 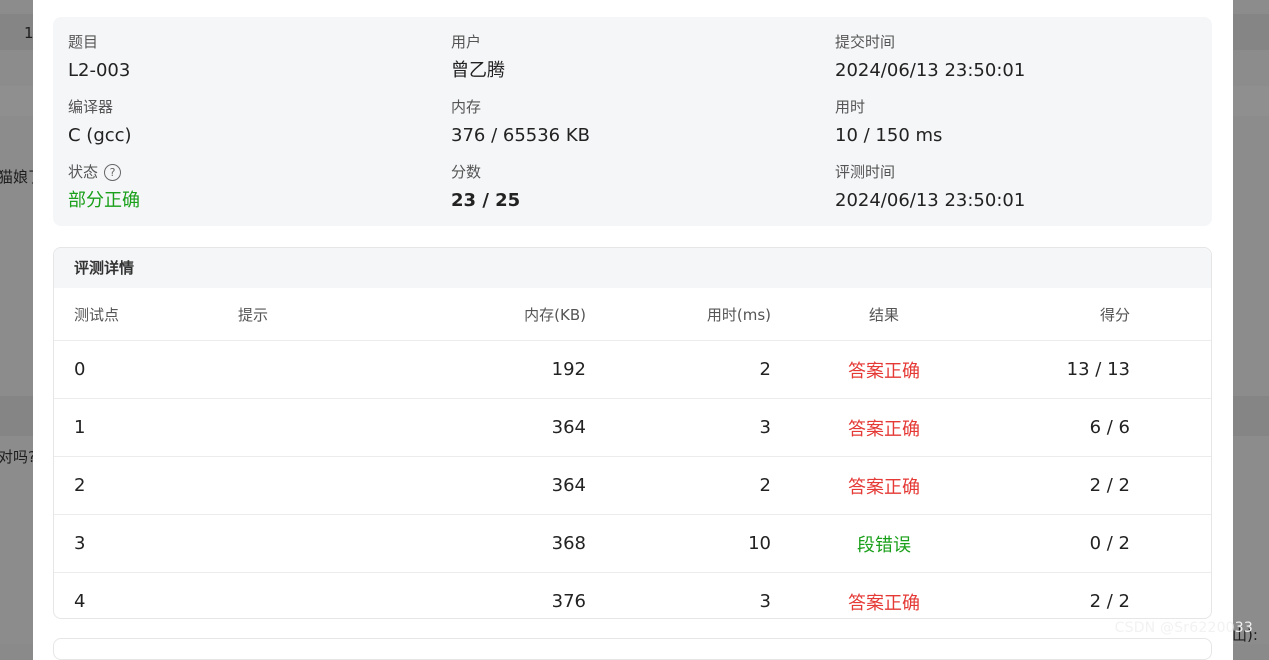 I want to click on time-used-label: 用时, so click(x=850, y=107).